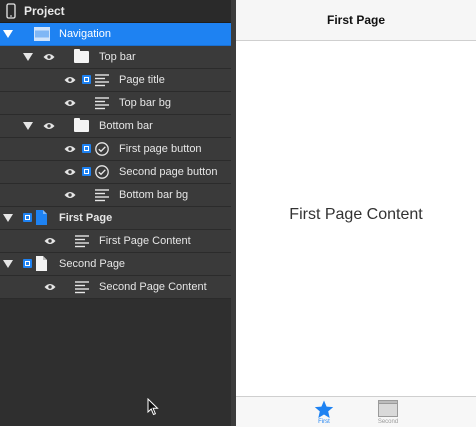 Image resolution: width=476 pixels, height=427 pixels. What do you see at coordinates (115, 195) in the screenshot?
I see `layer-row-bottom-bar-bg: Bottom bar bg` at bounding box center [115, 195].